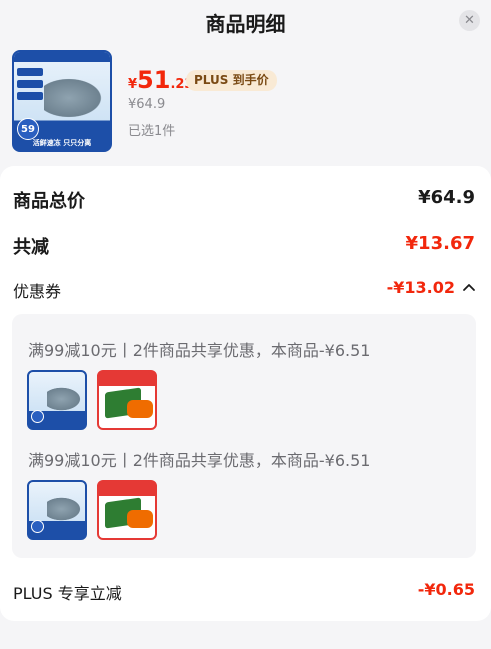  I want to click on product-thumbnail: 59 活鲜速冻 只只分离, so click(62, 101).